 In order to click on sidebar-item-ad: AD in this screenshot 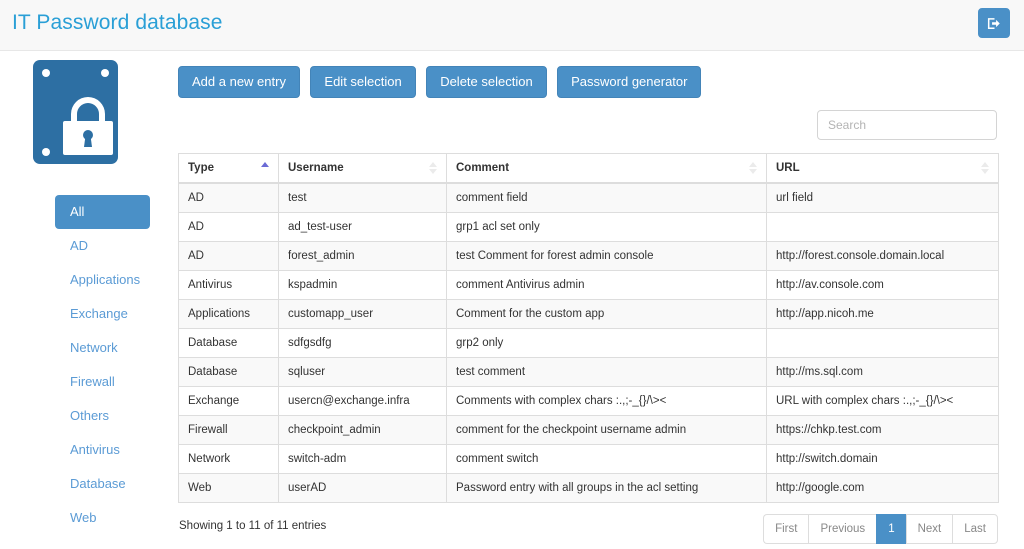, I will do `click(102, 246)`.